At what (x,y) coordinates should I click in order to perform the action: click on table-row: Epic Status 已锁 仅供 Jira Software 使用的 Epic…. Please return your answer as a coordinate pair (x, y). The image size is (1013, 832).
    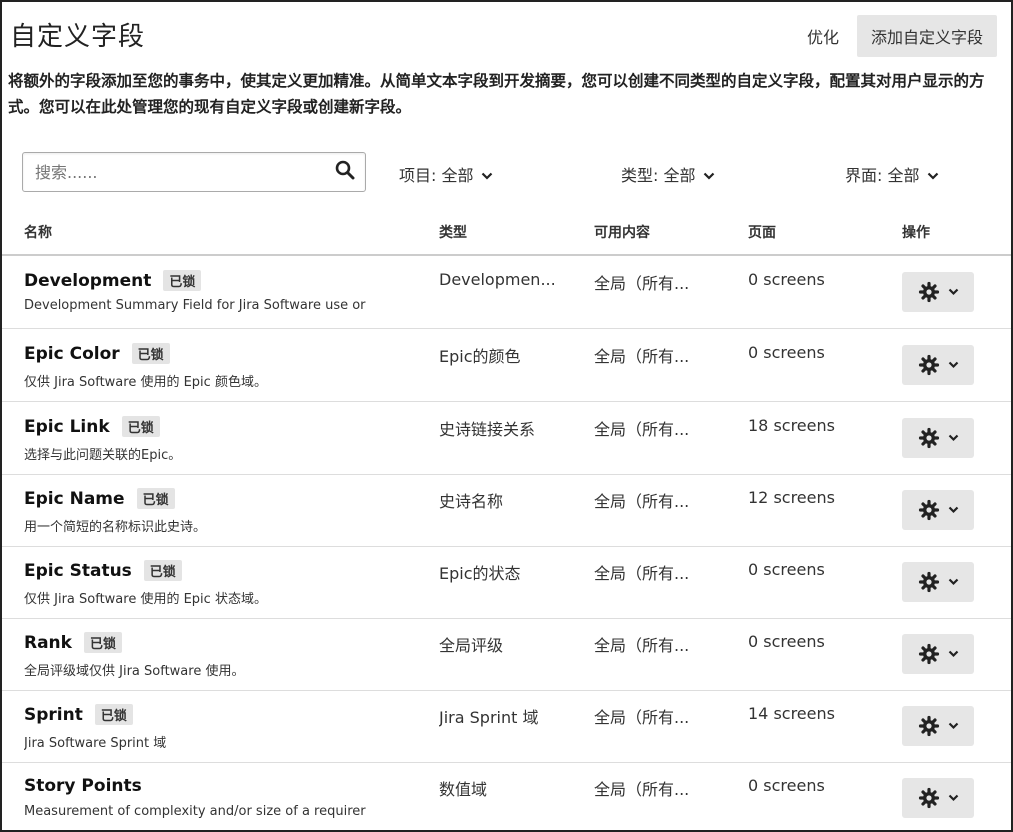
    Looking at the image, I should click on (506, 582).